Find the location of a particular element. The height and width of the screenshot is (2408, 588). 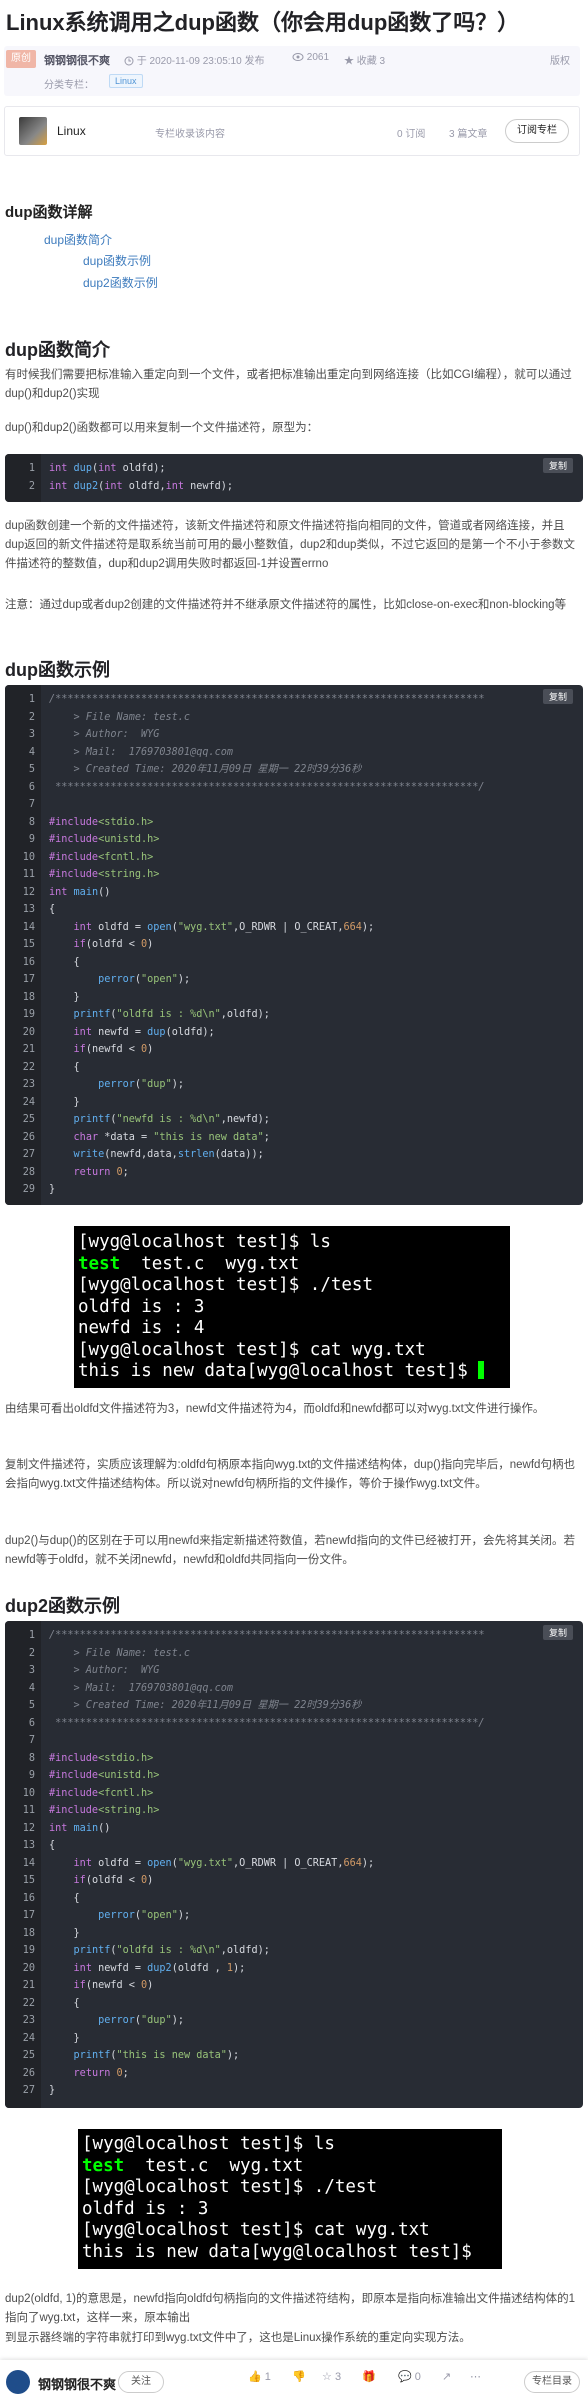

bottom-author-name: 钢钢钢很不爽 is located at coordinates (77, 2383).